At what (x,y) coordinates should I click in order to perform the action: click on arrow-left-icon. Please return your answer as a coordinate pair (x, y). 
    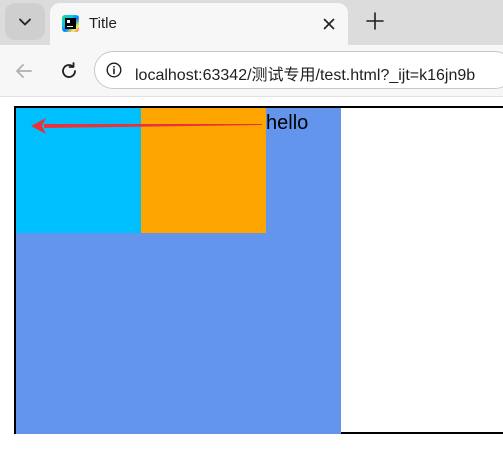
    Looking at the image, I should click on (24, 71).